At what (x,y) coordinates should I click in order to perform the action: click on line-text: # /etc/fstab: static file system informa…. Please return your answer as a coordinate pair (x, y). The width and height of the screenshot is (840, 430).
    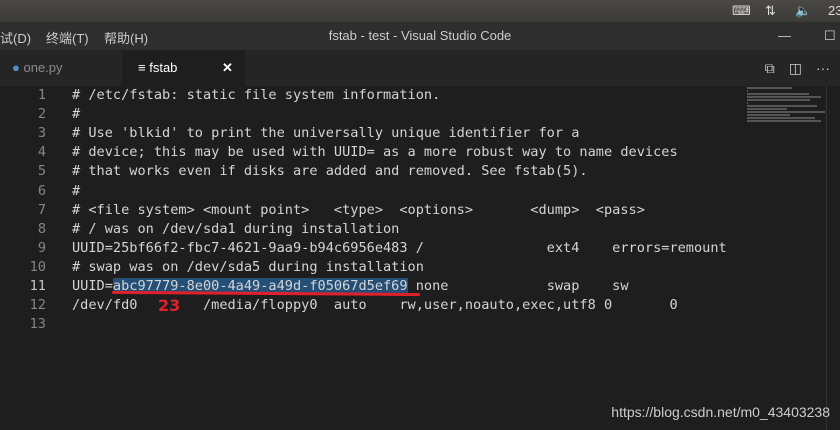
    Looking at the image, I should click on (256, 95).